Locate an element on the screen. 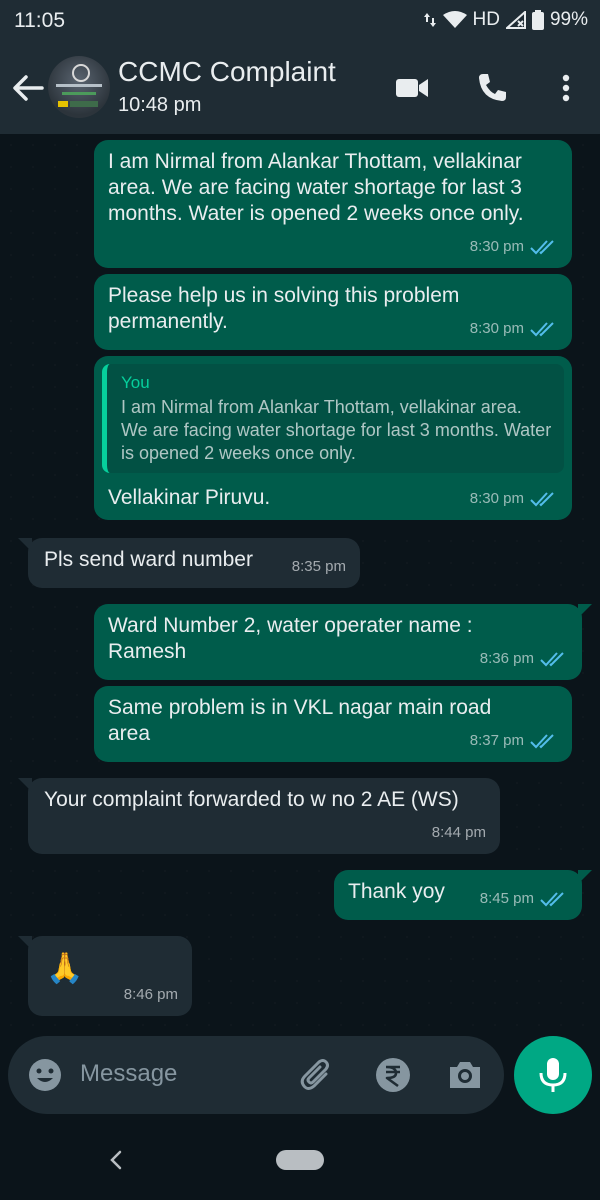  message-outgoing: Thank yoy 8:45 pm is located at coordinates (463, 895).